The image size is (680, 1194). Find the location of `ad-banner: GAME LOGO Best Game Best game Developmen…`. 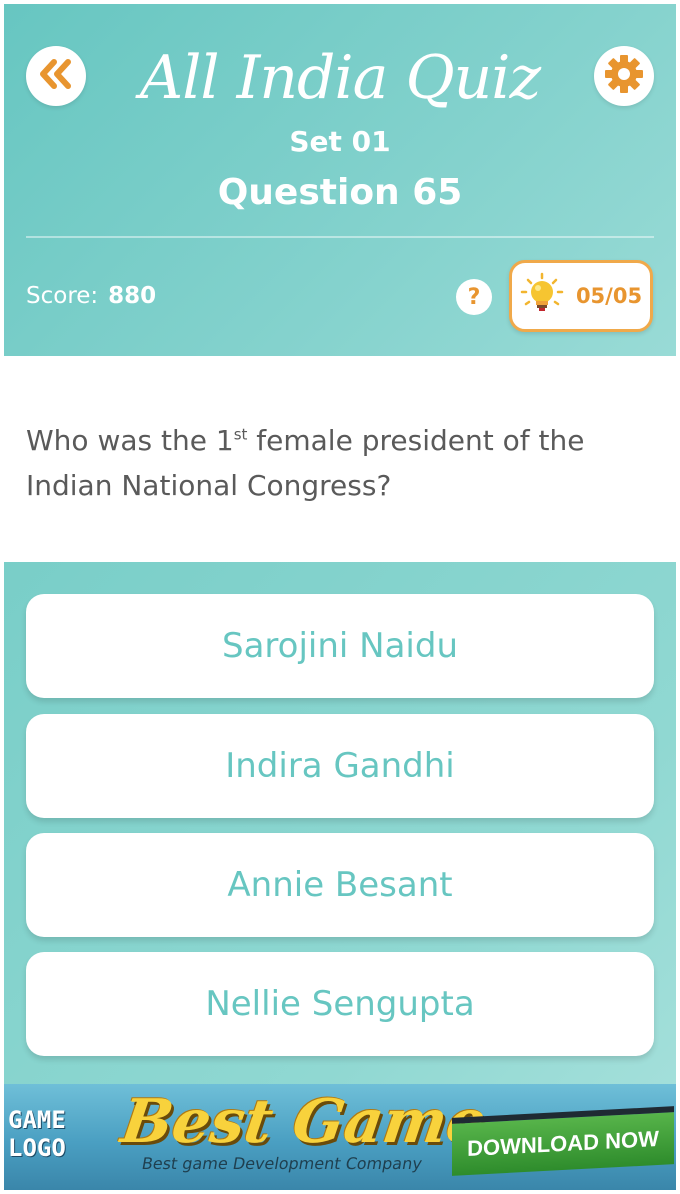

ad-banner: GAME LOGO Best Game Best game Developmen… is located at coordinates (340, 1137).